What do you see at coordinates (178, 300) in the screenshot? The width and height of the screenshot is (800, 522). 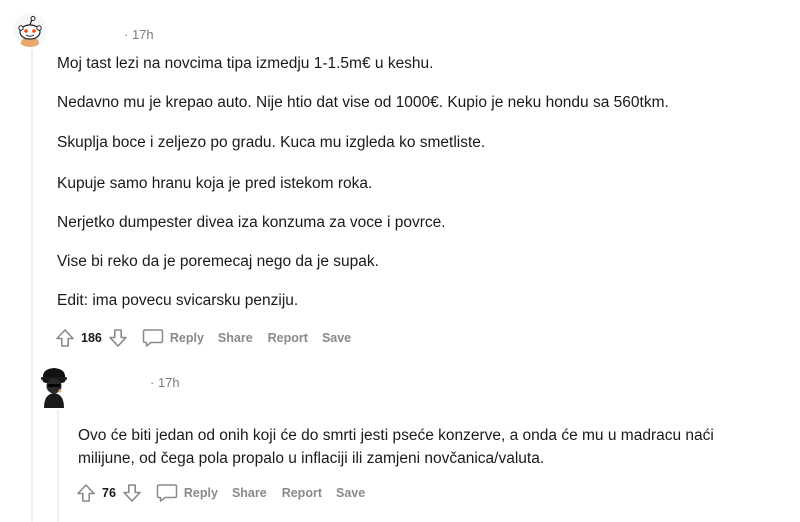 I see `comment-paragraph: Edit: ima povecu svicarsku penziju.` at bounding box center [178, 300].